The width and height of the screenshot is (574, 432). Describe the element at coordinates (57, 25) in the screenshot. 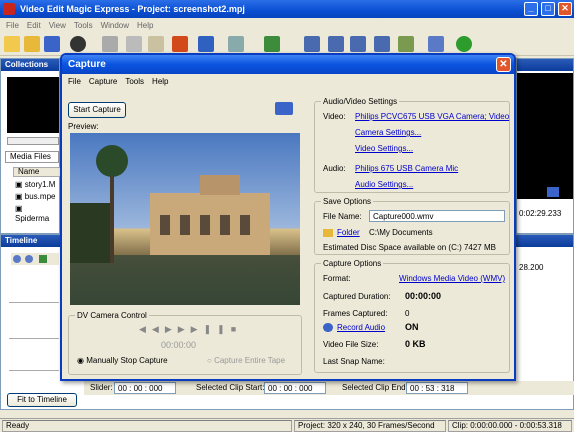

I see `menu-view: View` at that location.